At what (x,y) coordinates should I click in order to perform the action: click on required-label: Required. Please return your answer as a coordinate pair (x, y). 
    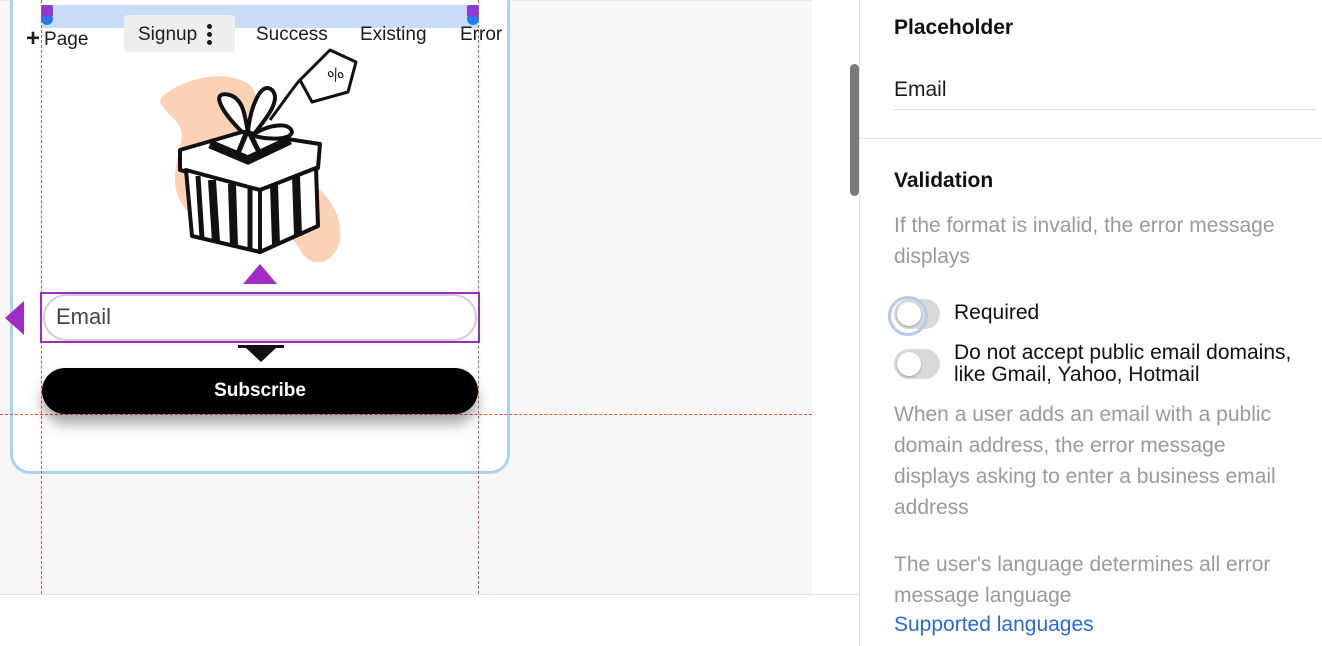
    Looking at the image, I should click on (997, 312).